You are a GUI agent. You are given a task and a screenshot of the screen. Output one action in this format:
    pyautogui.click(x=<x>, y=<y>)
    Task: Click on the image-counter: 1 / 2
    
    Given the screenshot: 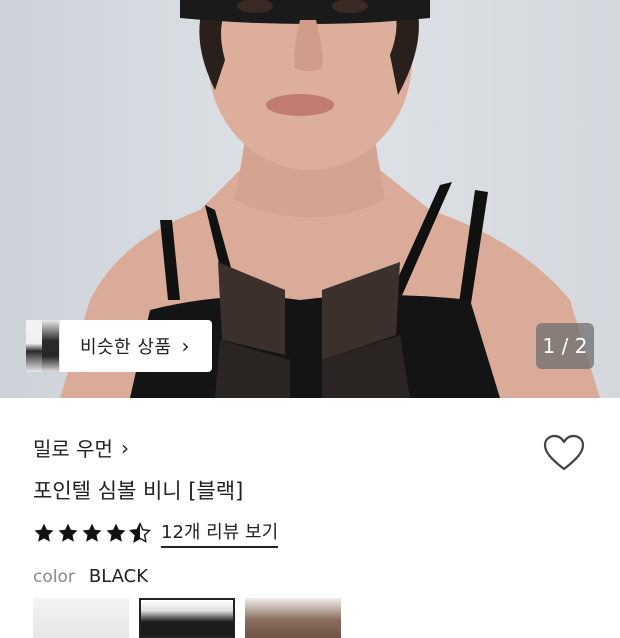 What is the action you would take?
    pyautogui.click(x=565, y=346)
    